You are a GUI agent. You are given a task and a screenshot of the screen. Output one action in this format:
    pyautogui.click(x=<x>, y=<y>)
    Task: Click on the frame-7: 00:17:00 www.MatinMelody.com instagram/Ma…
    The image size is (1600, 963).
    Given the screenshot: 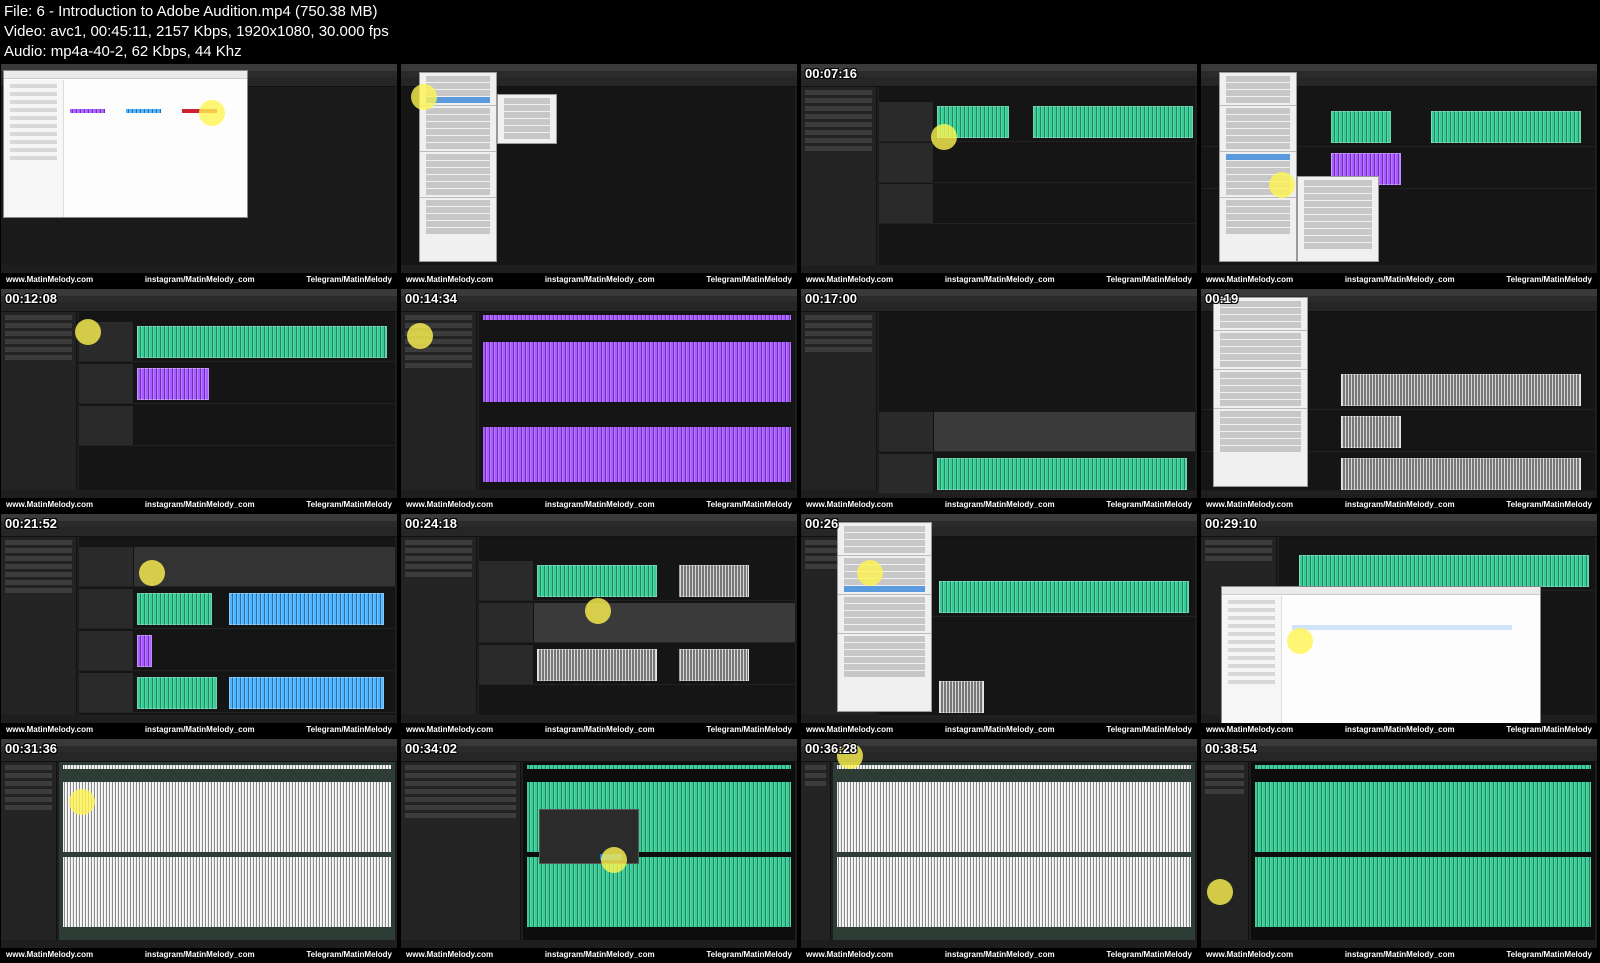 What is the action you would take?
    pyautogui.click(x=999, y=399)
    